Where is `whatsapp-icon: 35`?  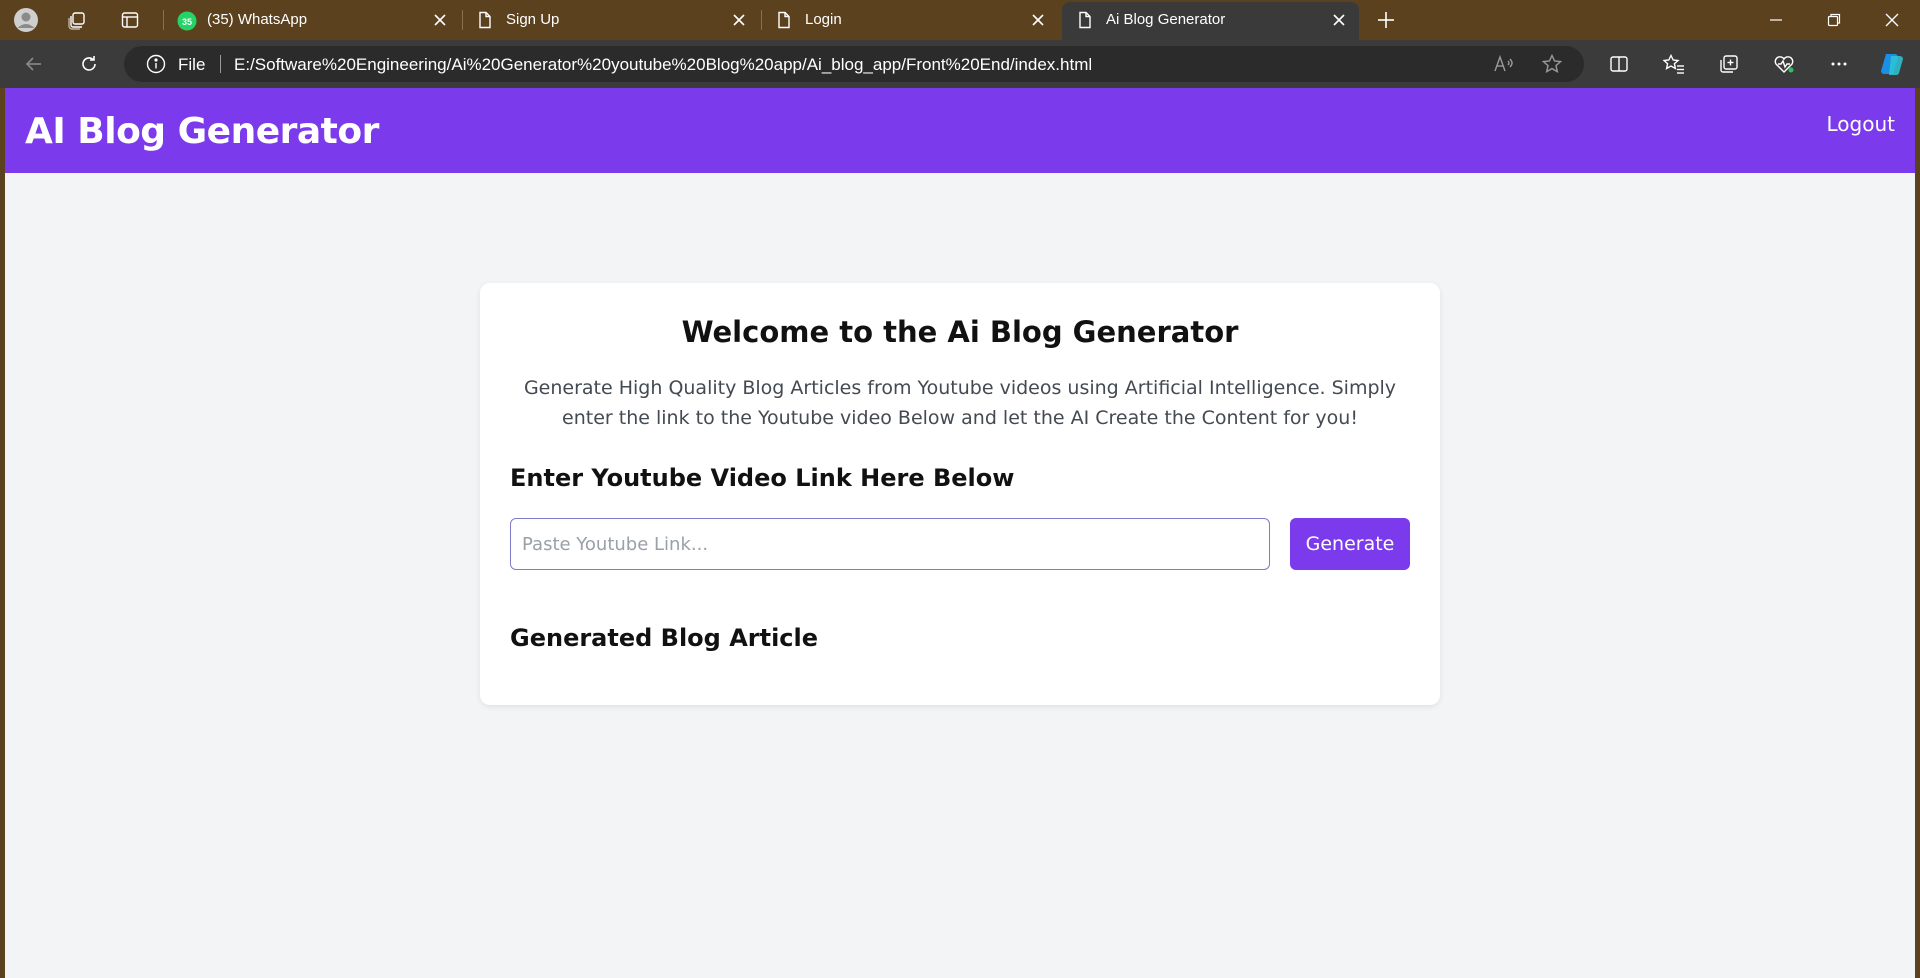 whatsapp-icon: 35 is located at coordinates (187, 21).